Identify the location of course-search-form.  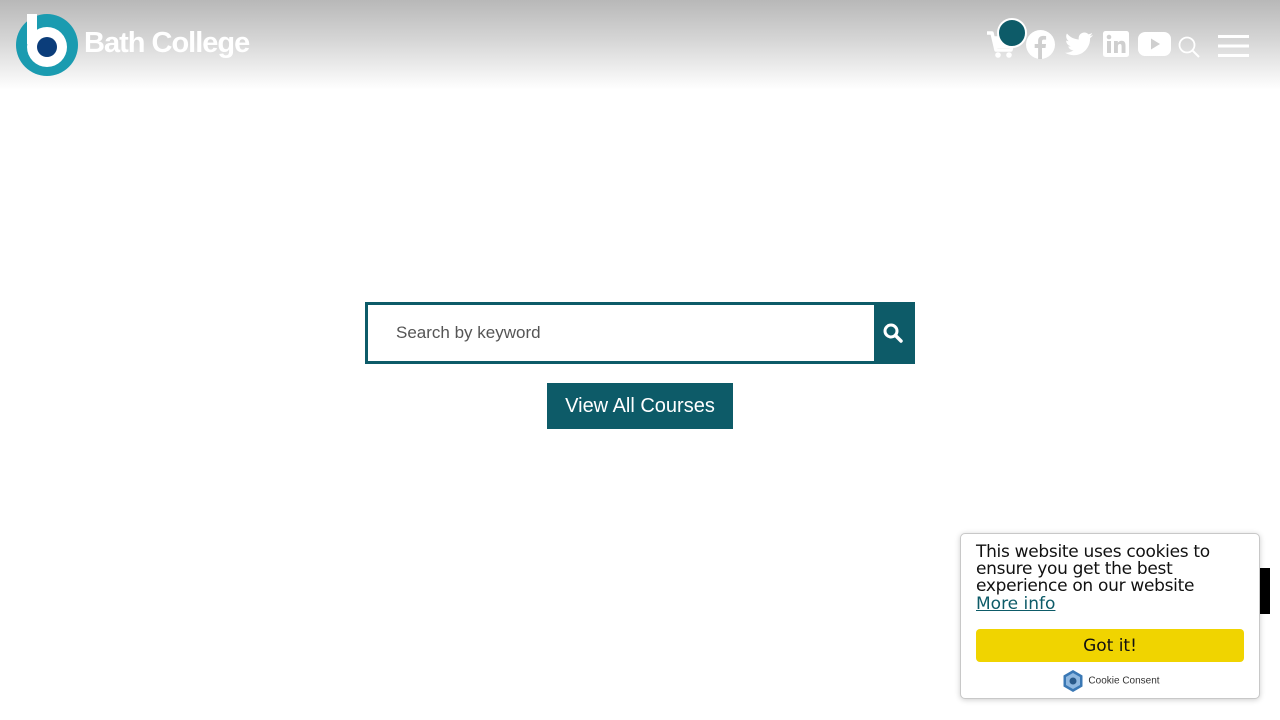
(640, 333).